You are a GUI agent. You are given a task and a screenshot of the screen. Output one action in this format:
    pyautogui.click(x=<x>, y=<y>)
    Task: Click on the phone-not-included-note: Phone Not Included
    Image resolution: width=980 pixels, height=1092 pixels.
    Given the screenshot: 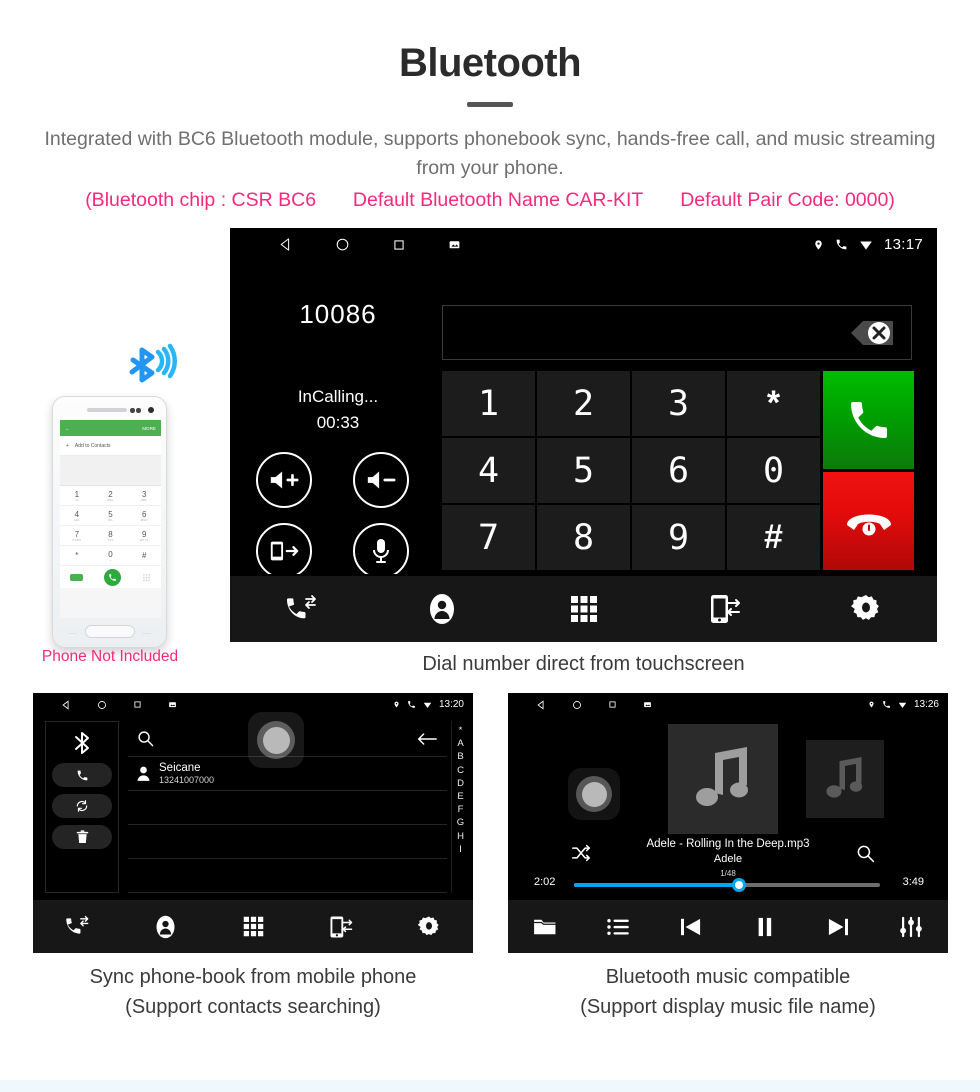 What is the action you would take?
    pyautogui.click(x=110, y=656)
    